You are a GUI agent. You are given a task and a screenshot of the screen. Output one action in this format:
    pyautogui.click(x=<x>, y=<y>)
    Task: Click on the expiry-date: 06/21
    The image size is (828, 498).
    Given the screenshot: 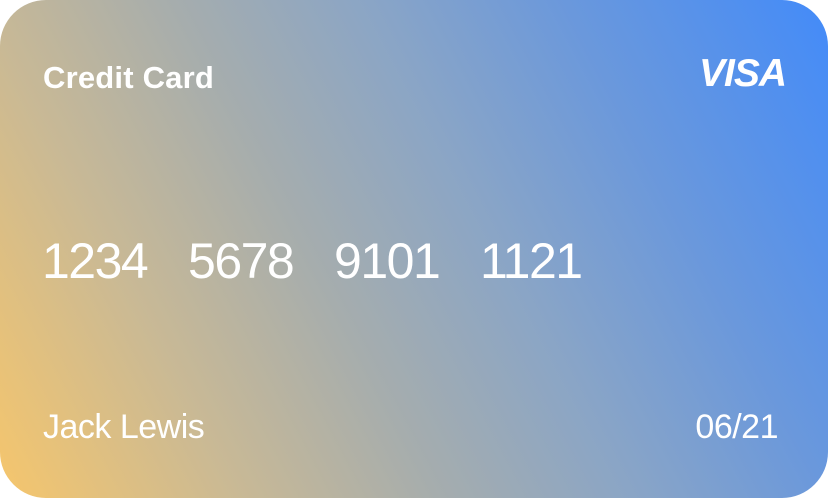 What is the action you would take?
    pyautogui.click(x=736, y=427)
    